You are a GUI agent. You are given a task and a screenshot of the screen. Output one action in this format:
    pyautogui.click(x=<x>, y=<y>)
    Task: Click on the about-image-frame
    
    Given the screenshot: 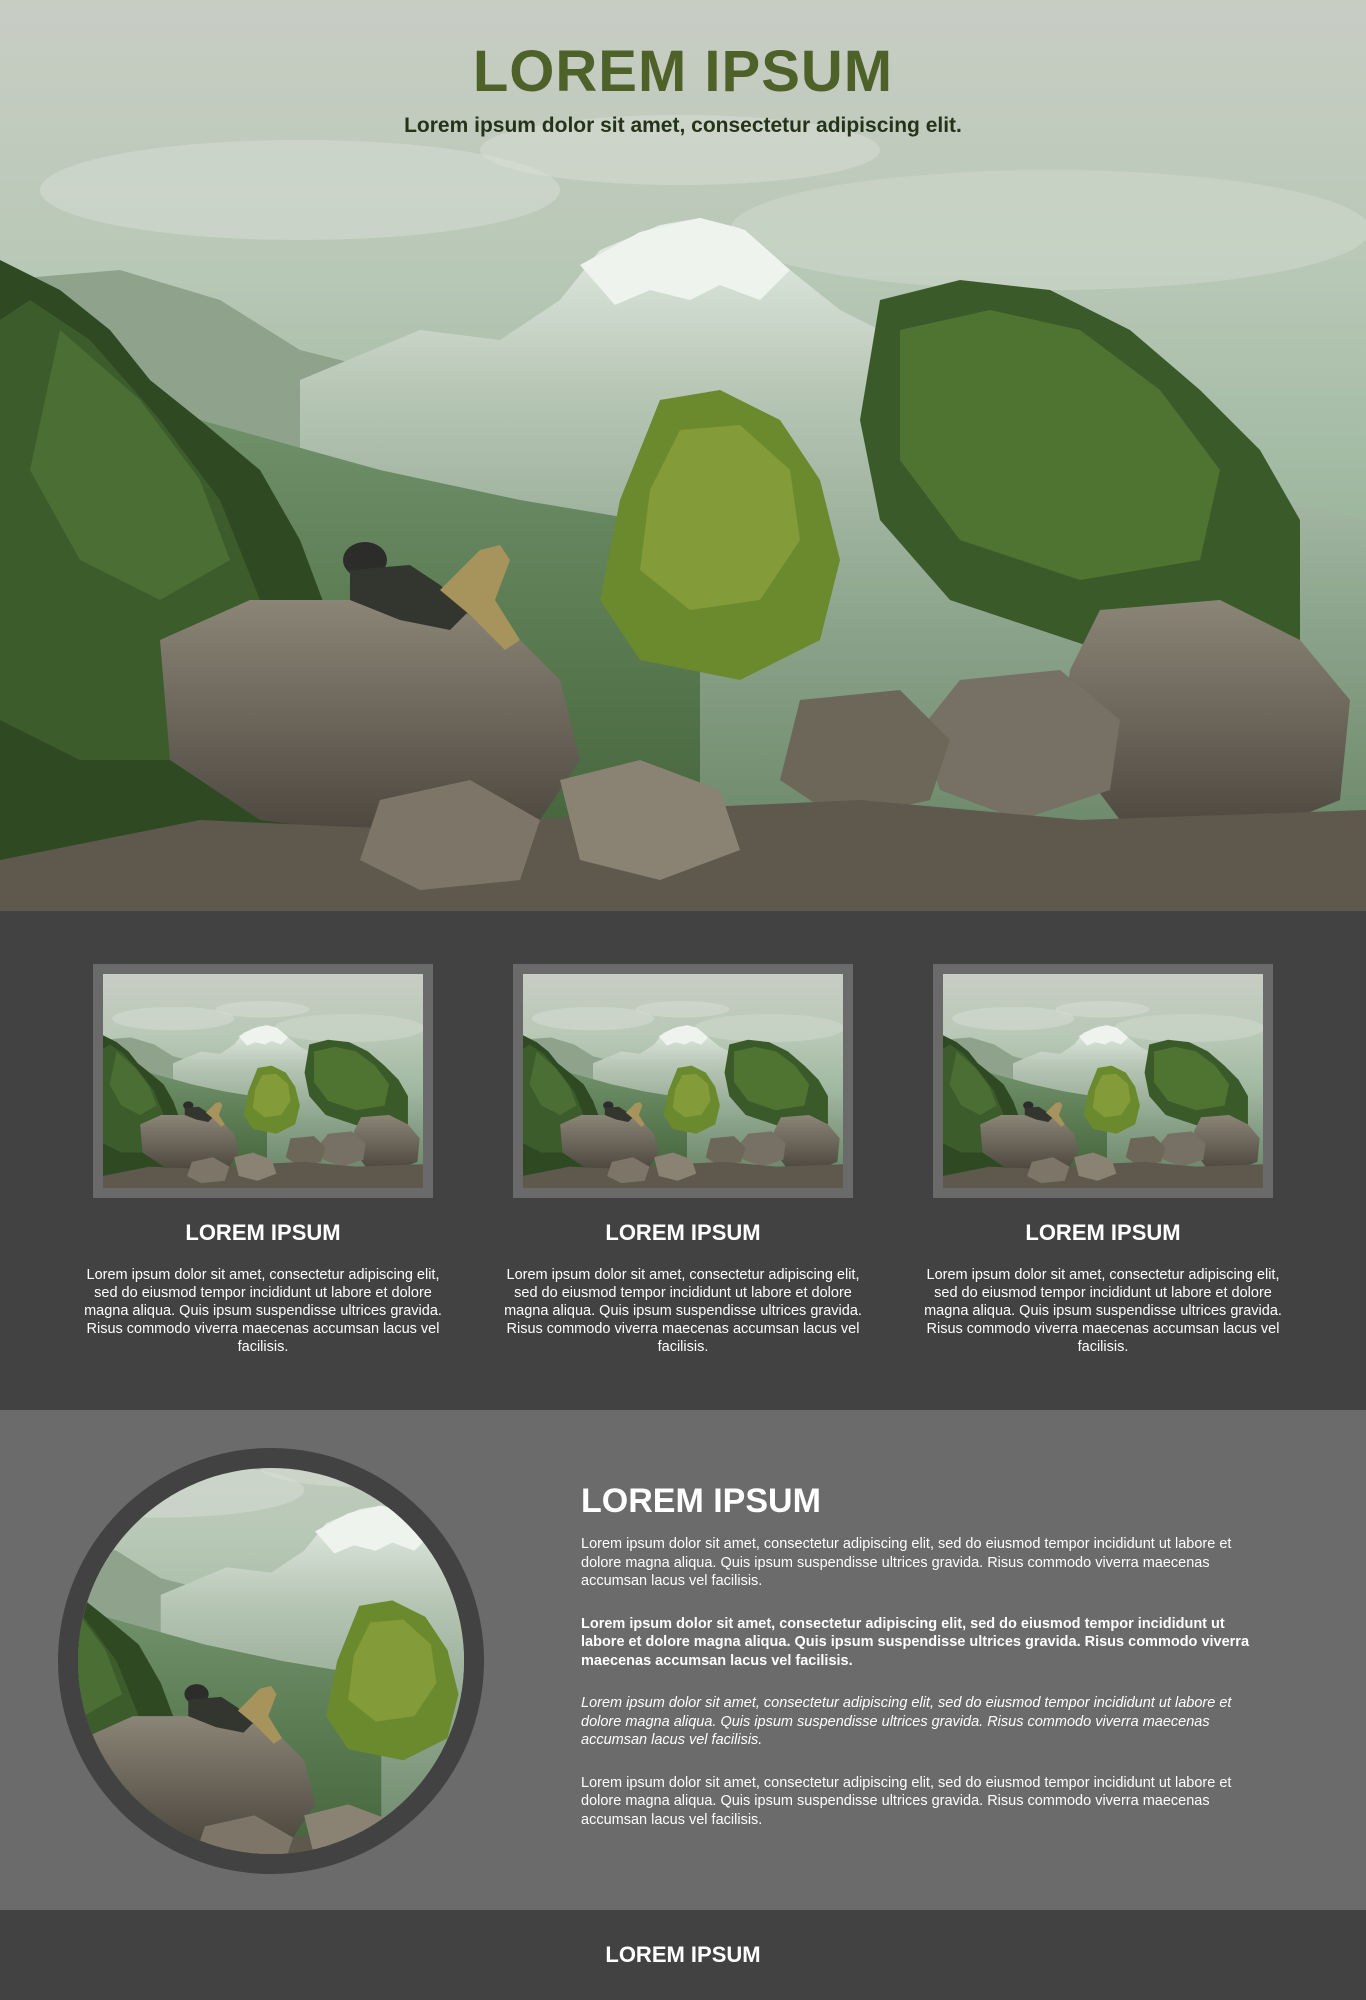 What is the action you would take?
    pyautogui.click(x=271, y=1661)
    